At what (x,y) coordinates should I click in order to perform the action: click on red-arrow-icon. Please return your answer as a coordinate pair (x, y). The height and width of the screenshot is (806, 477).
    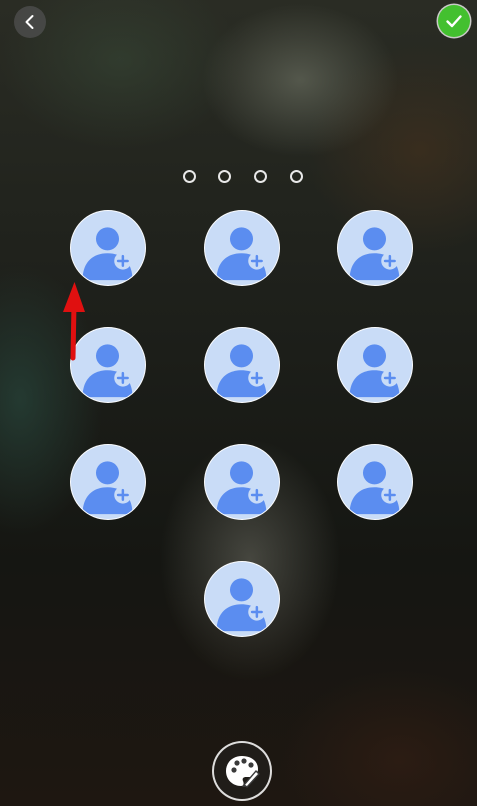
    Looking at the image, I should click on (74, 321).